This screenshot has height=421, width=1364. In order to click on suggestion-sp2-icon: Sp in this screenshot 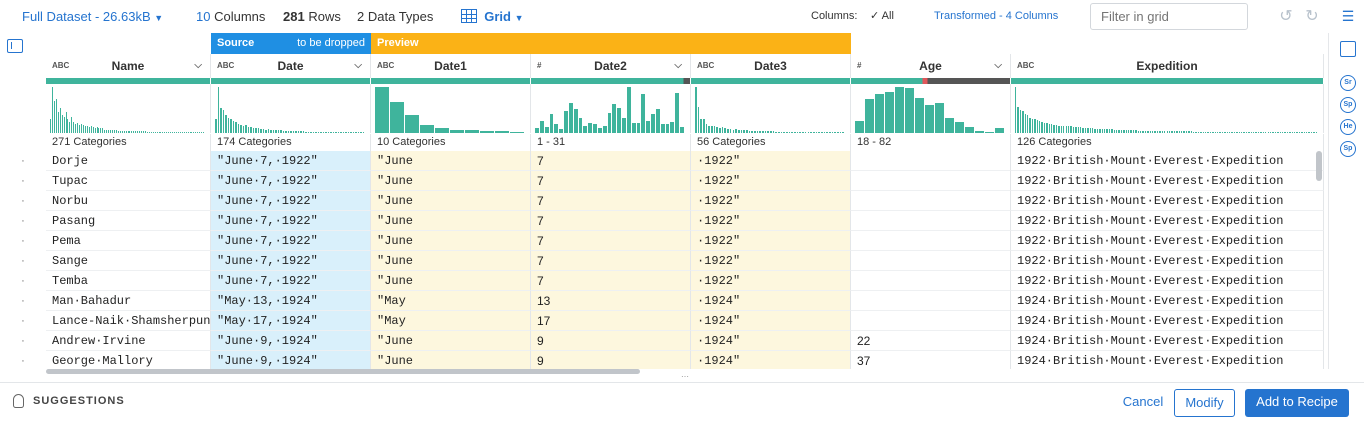, I will do `click(1348, 149)`.